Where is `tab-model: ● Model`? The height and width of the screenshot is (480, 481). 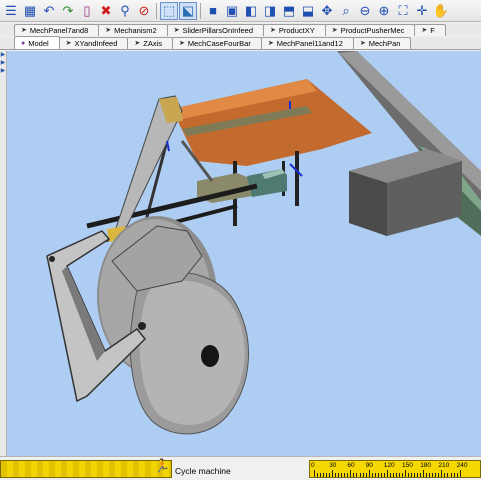
tab-model: ● Model is located at coordinates (37, 42).